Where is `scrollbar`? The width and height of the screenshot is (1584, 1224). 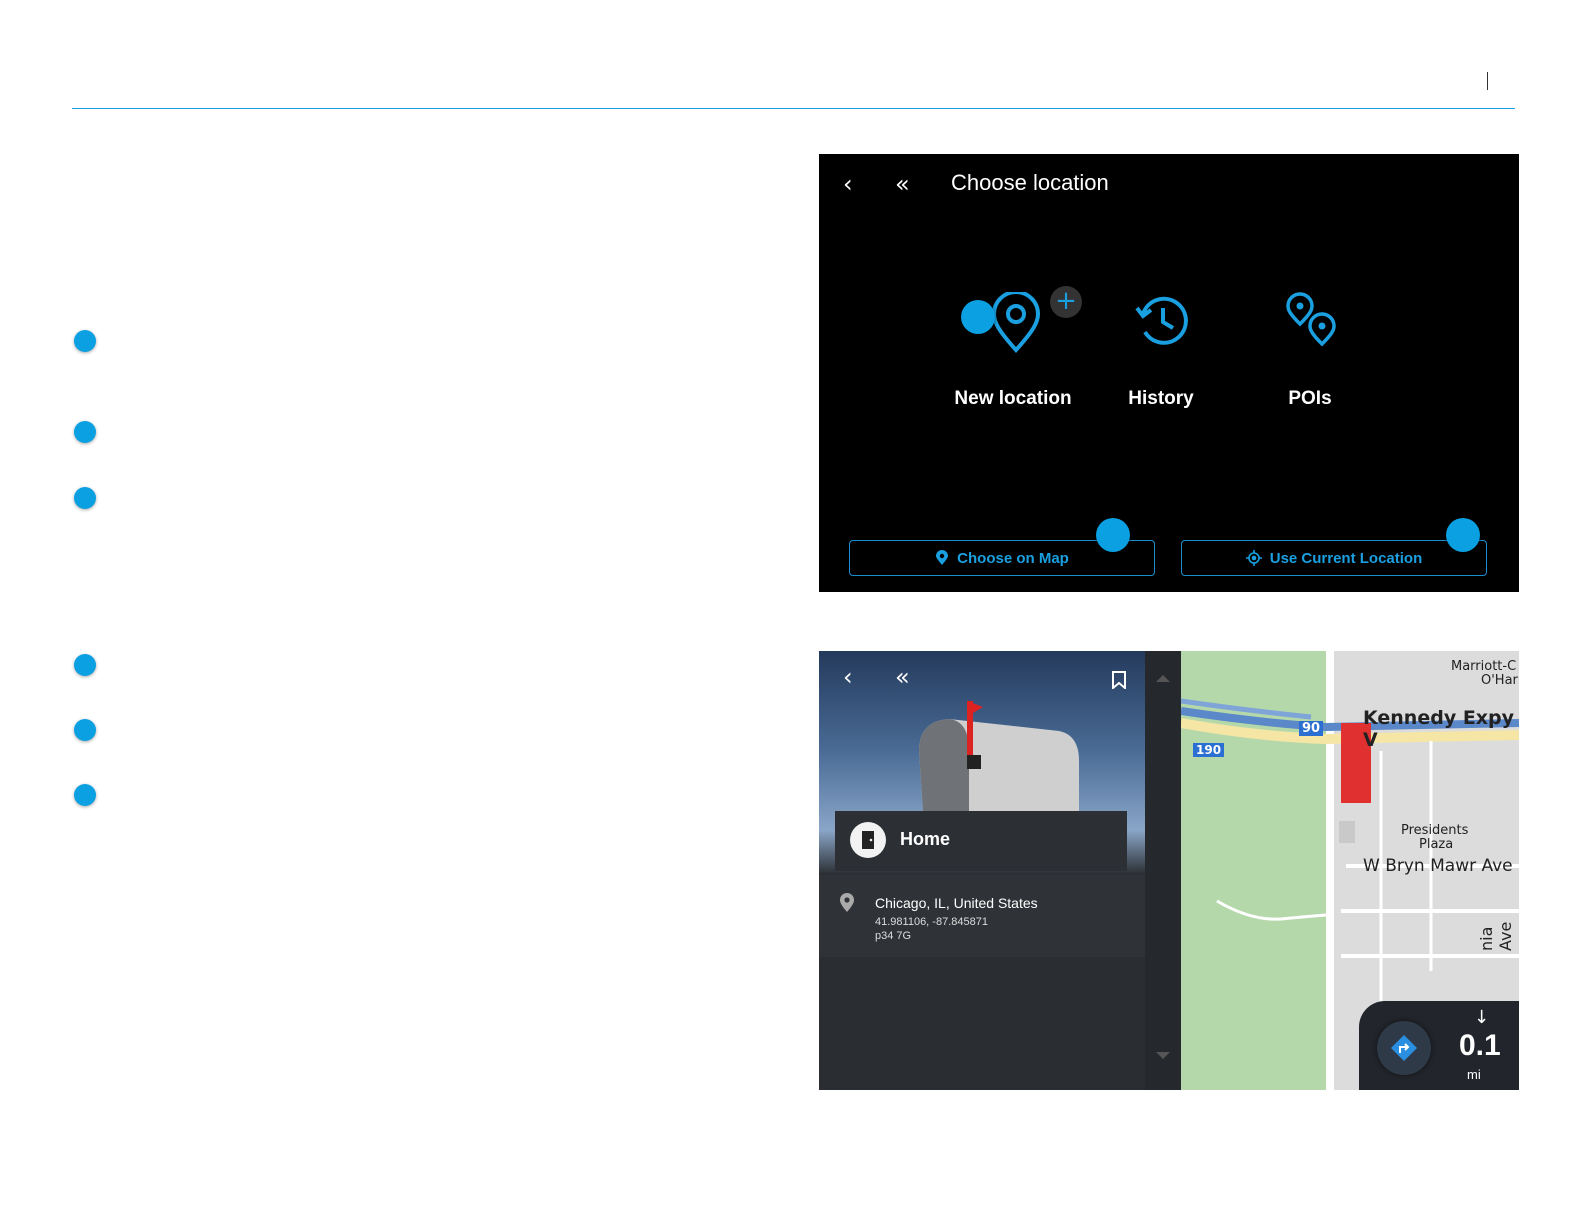 scrollbar is located at coordinates (1163, 870).